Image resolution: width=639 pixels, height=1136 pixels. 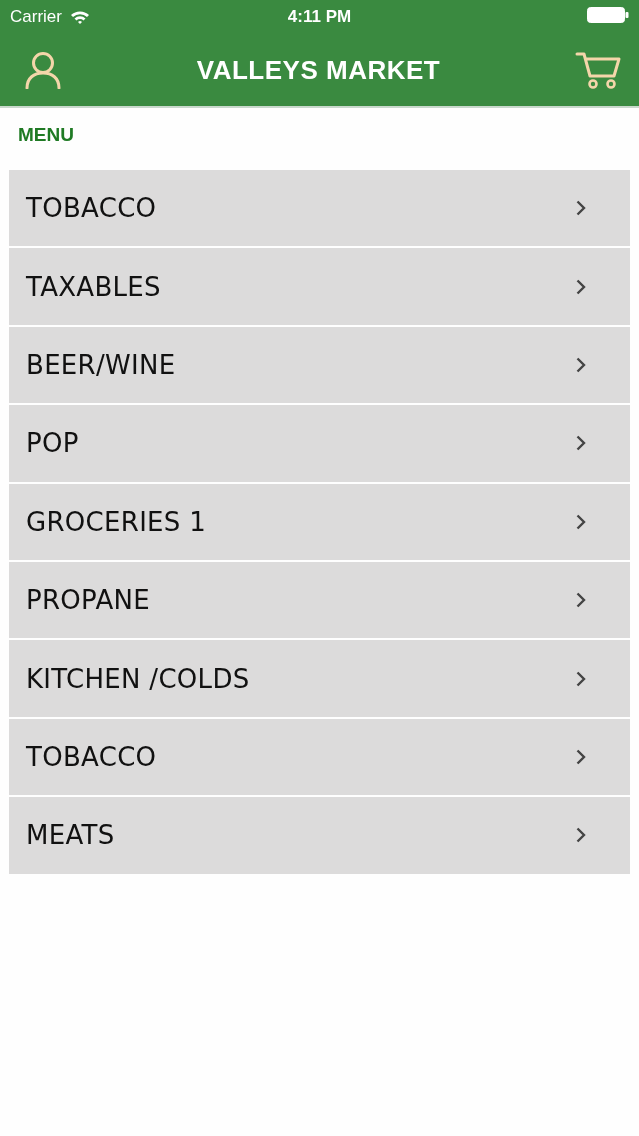 I want to click on menu-item: GROCERIES 1, so click(x=319, y=521).